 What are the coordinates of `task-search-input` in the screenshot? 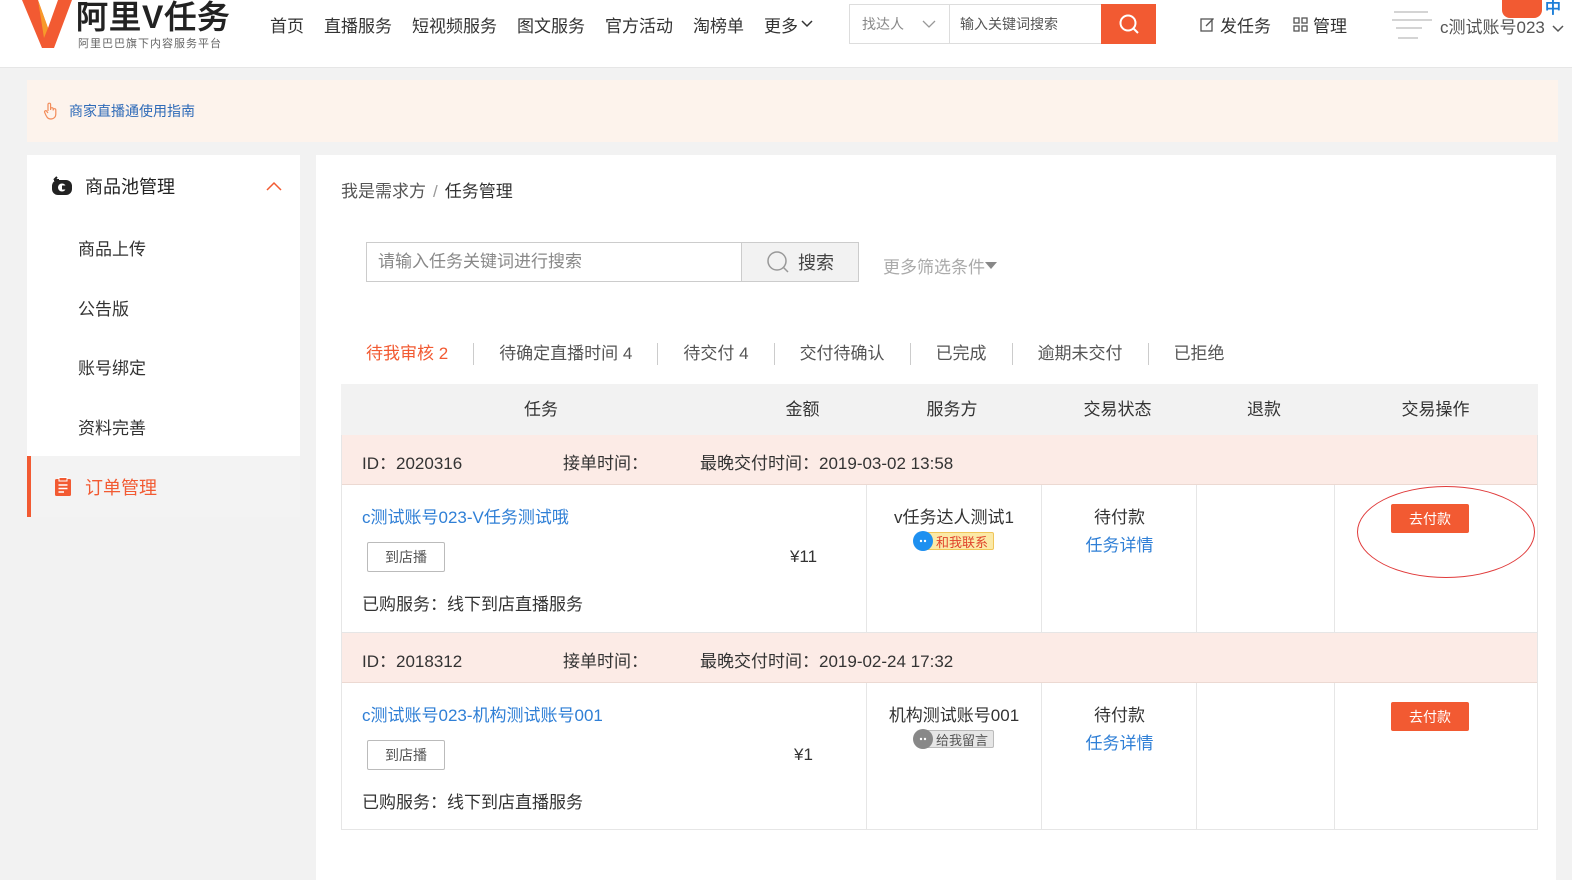 It's located at (554, 262).